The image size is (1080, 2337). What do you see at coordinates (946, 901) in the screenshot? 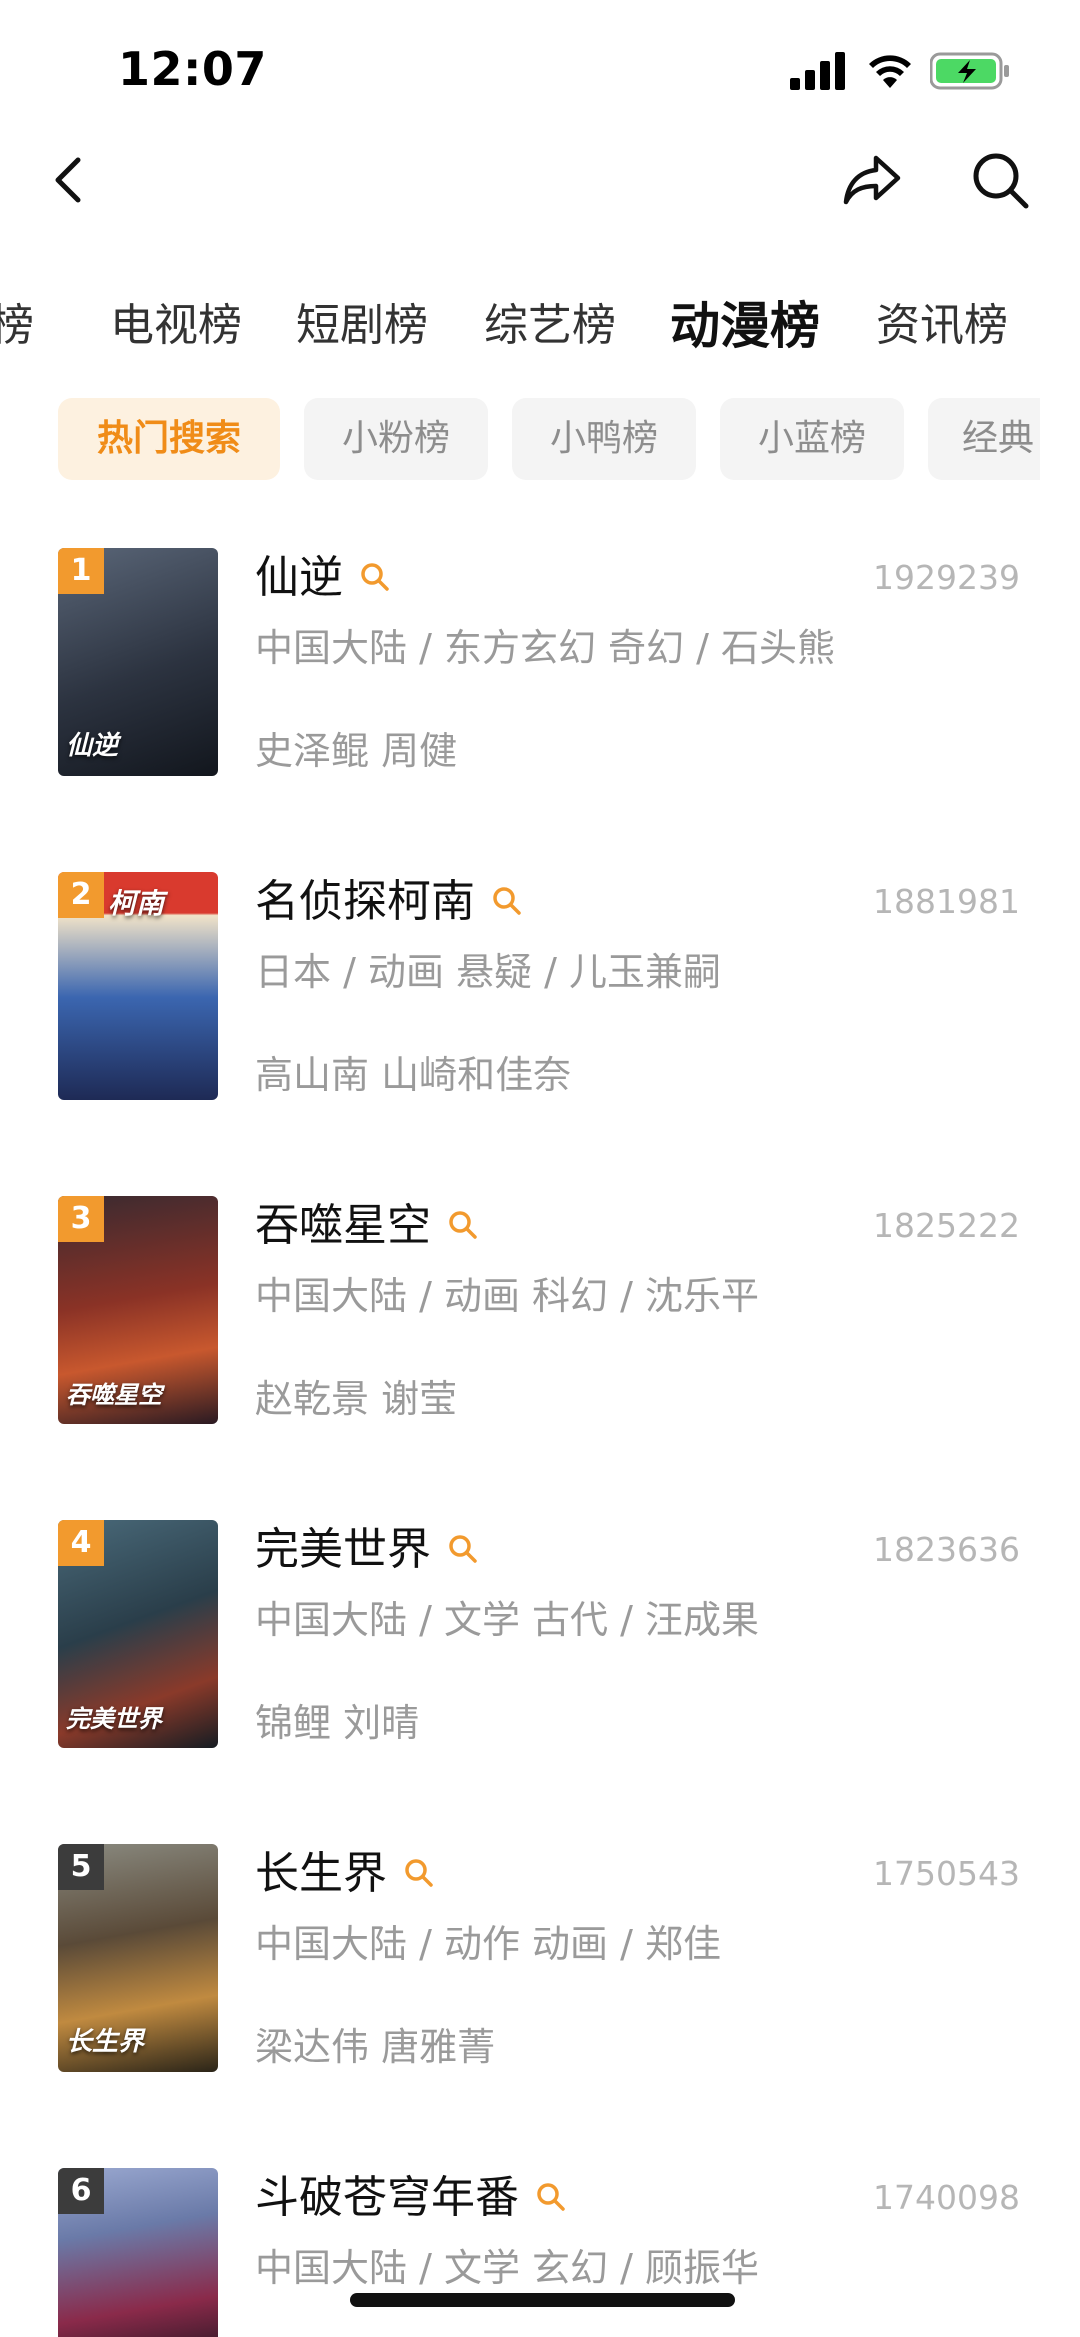
I see `search-count: 1881981` at bounding box center [946, 901].